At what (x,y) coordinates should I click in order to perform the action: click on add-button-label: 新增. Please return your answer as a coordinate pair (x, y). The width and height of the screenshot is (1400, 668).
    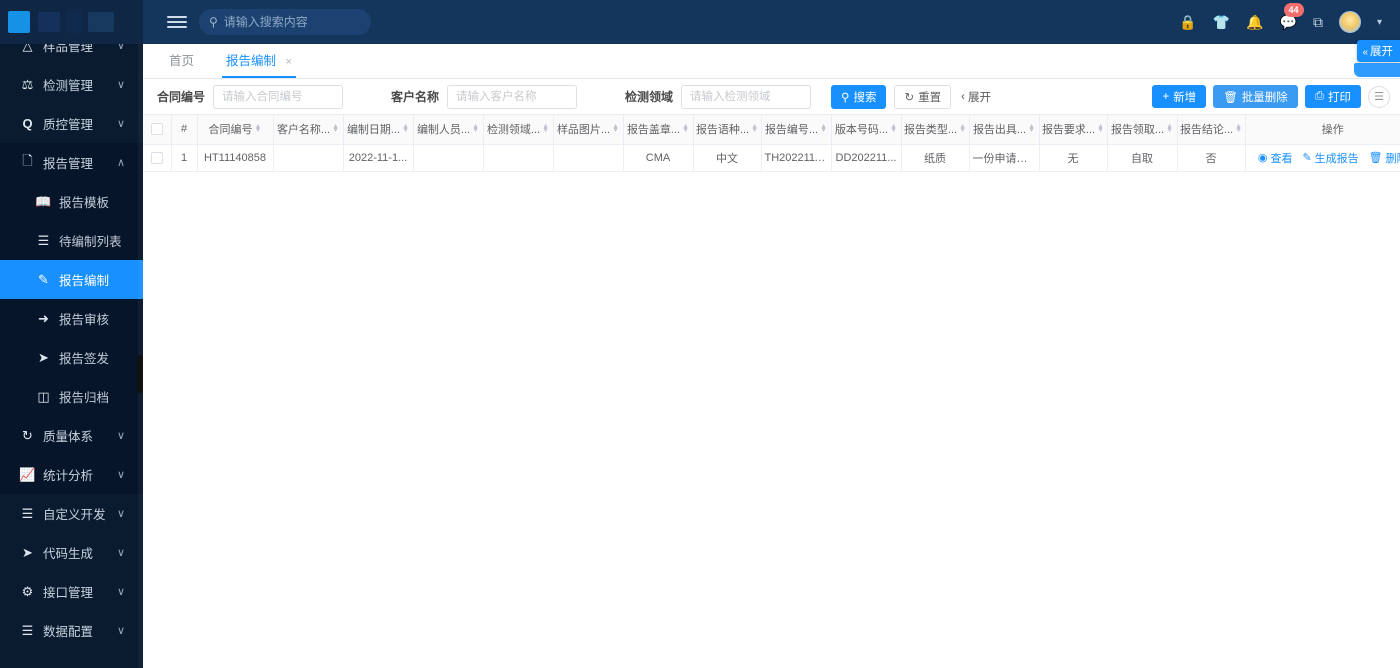
    Looking at the image, I should click on (1185, 97).